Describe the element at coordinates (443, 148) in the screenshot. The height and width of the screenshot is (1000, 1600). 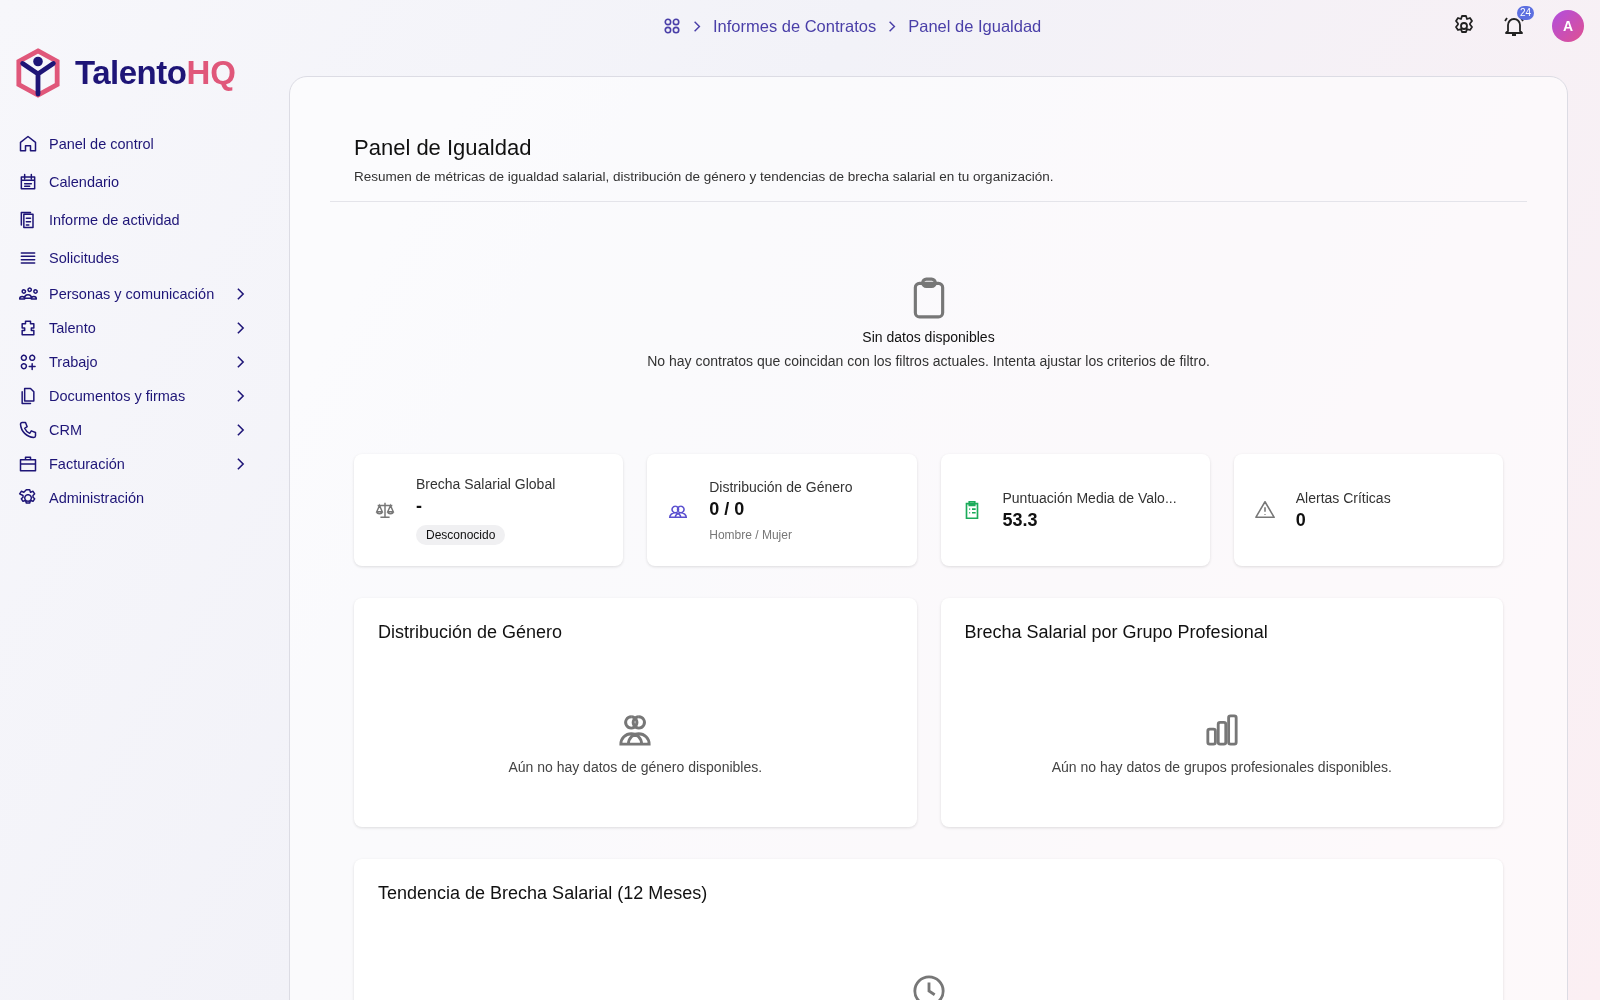
I see `page-title: Panel de Igualdad` at that location.